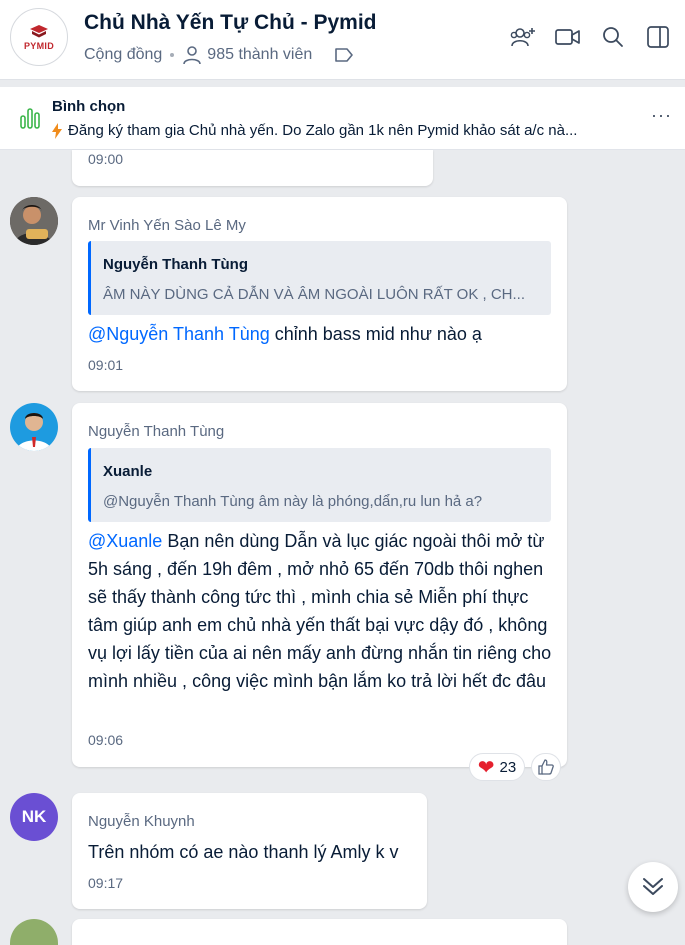 Image resolution: width=685 pixels, height=945 pixels. Describe the element at coordinates (319, 932) in the screenshot. I see `message-bubble` at that location.